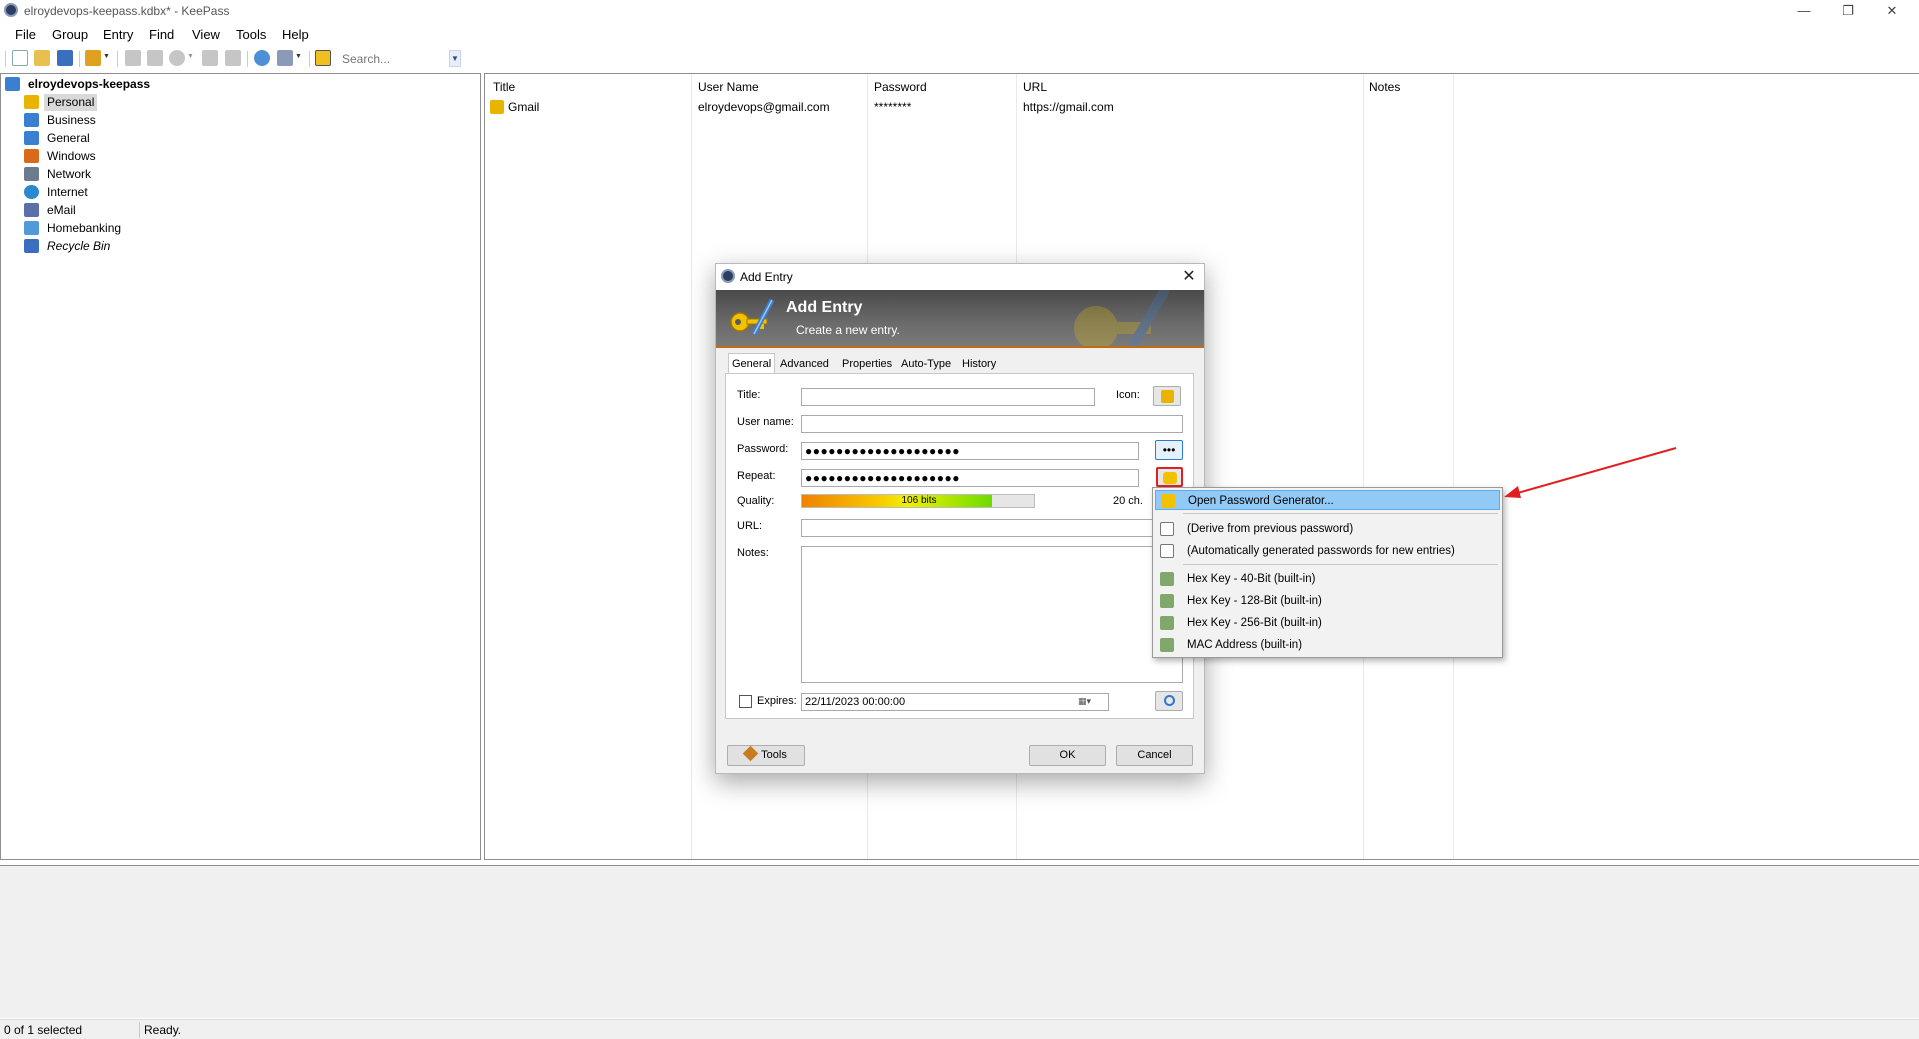 The image size is (1919, 1039). I want to click on tree-item-label: Internet, so click(67, 192).